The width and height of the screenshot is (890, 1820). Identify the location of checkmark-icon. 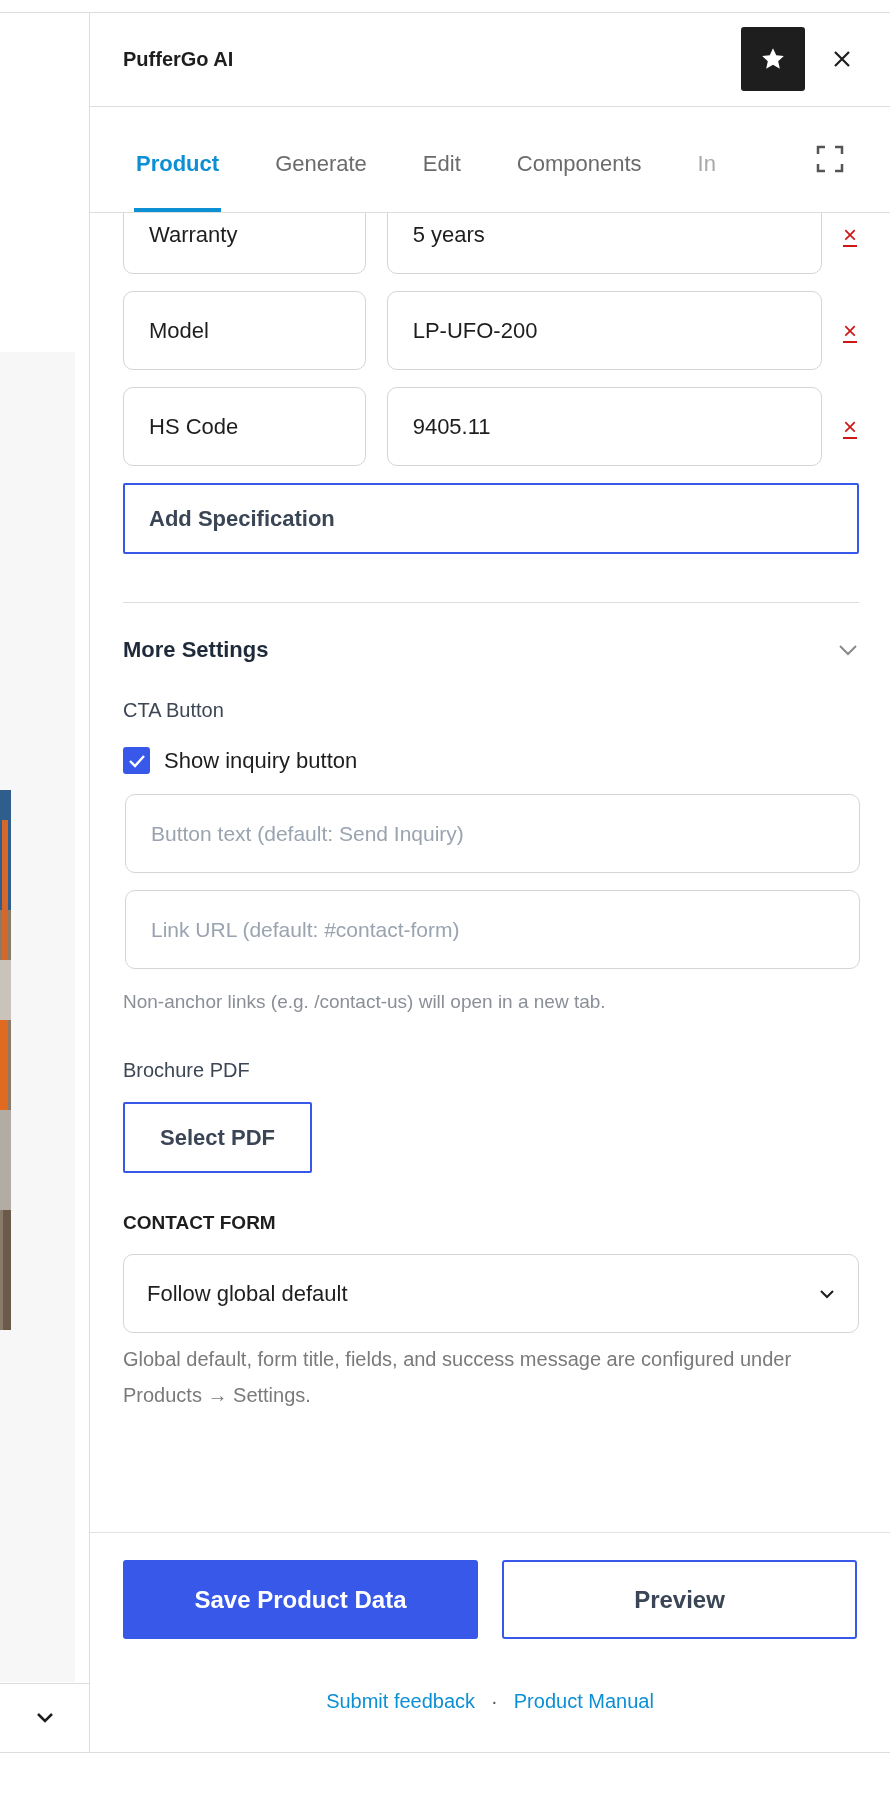
(136, 760).